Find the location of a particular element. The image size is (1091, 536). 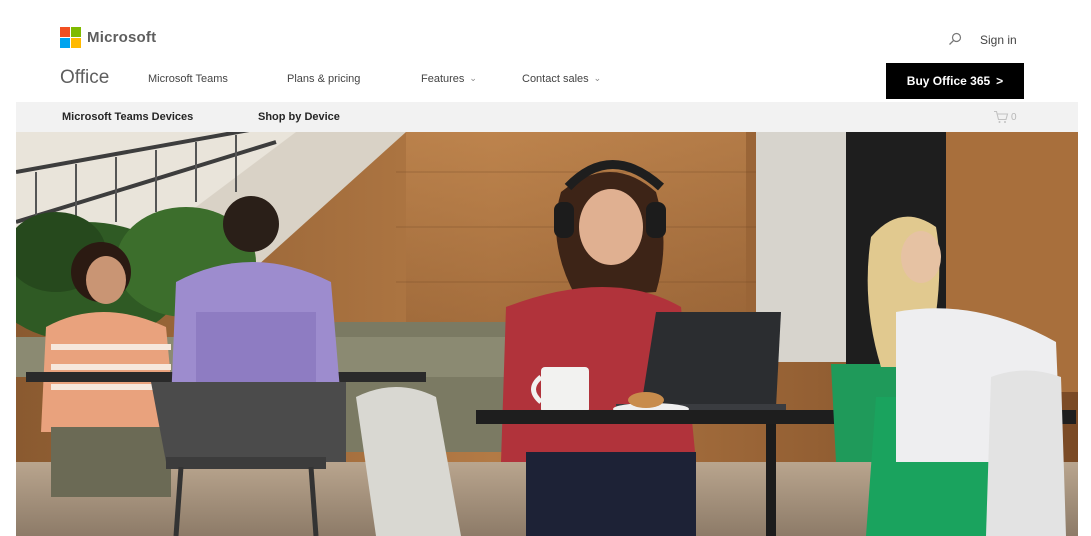

nav-item-label: Microsoft Teams is located at coordinates (188, 79).